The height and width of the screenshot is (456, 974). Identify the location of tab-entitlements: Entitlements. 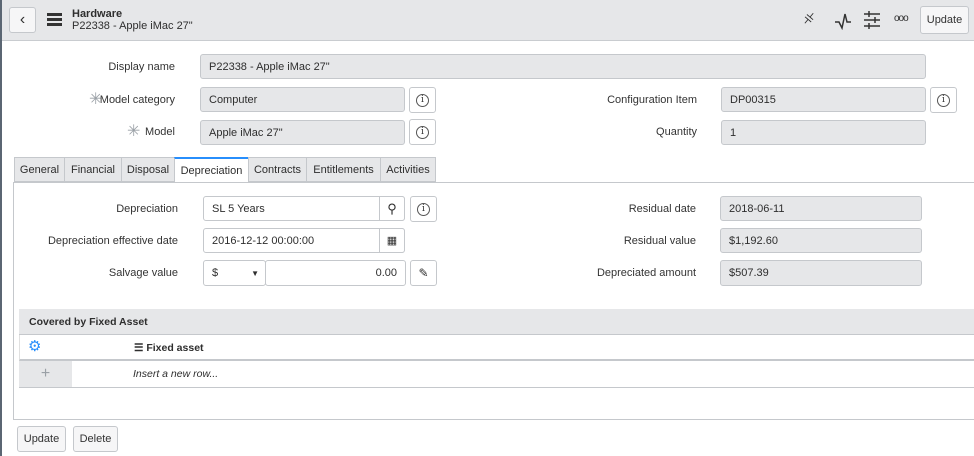
(343, 169).